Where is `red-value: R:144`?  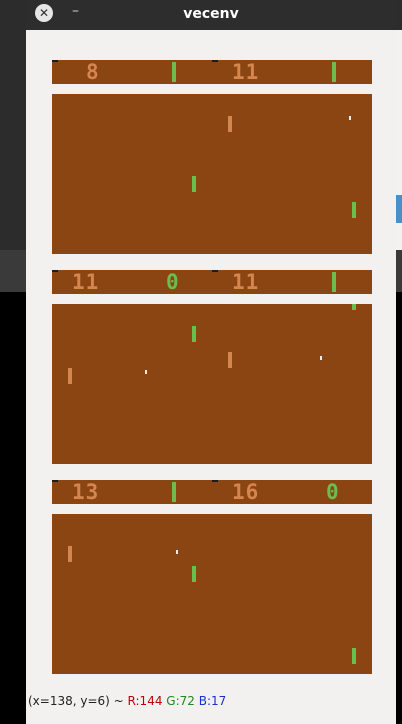
red-value: R:144 is located at coordinates (145, 701).